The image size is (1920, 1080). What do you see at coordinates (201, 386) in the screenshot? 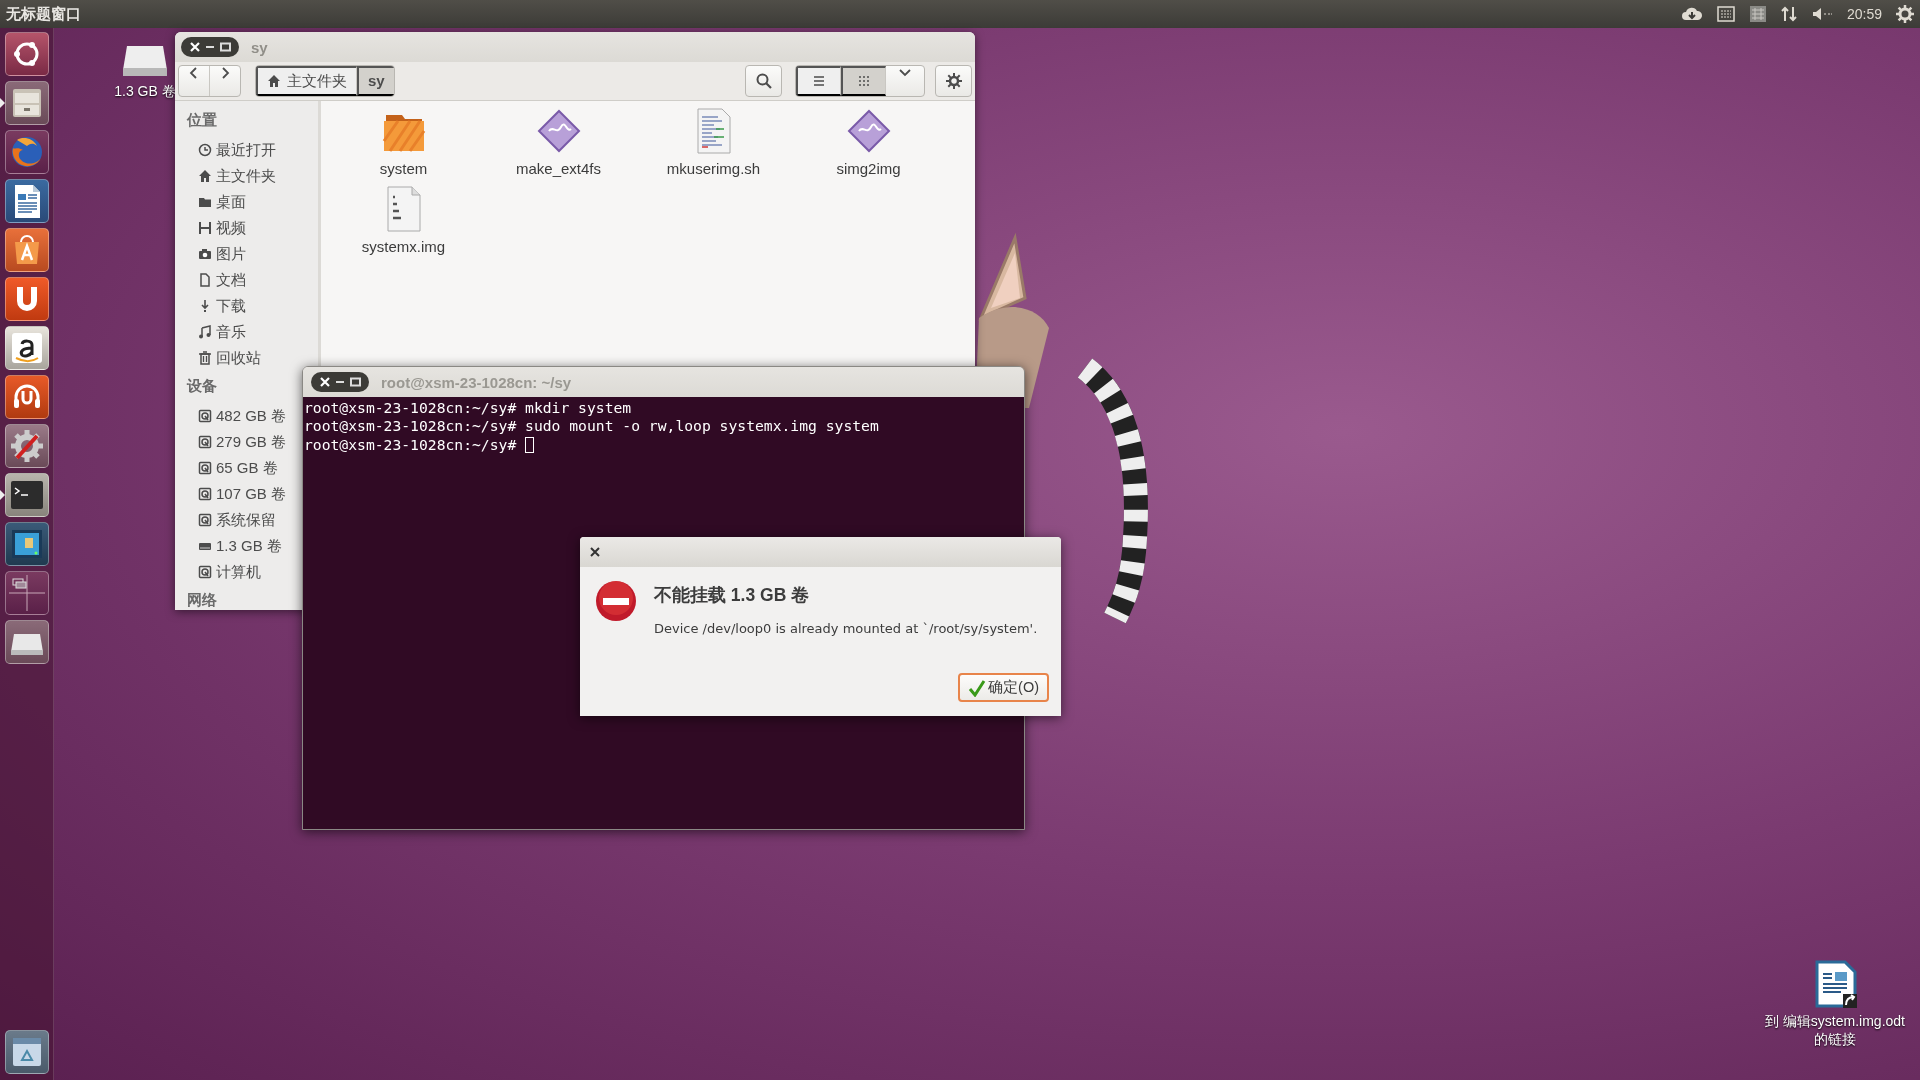
I see `section-heading: 设备` at bounding box center [201, 386].